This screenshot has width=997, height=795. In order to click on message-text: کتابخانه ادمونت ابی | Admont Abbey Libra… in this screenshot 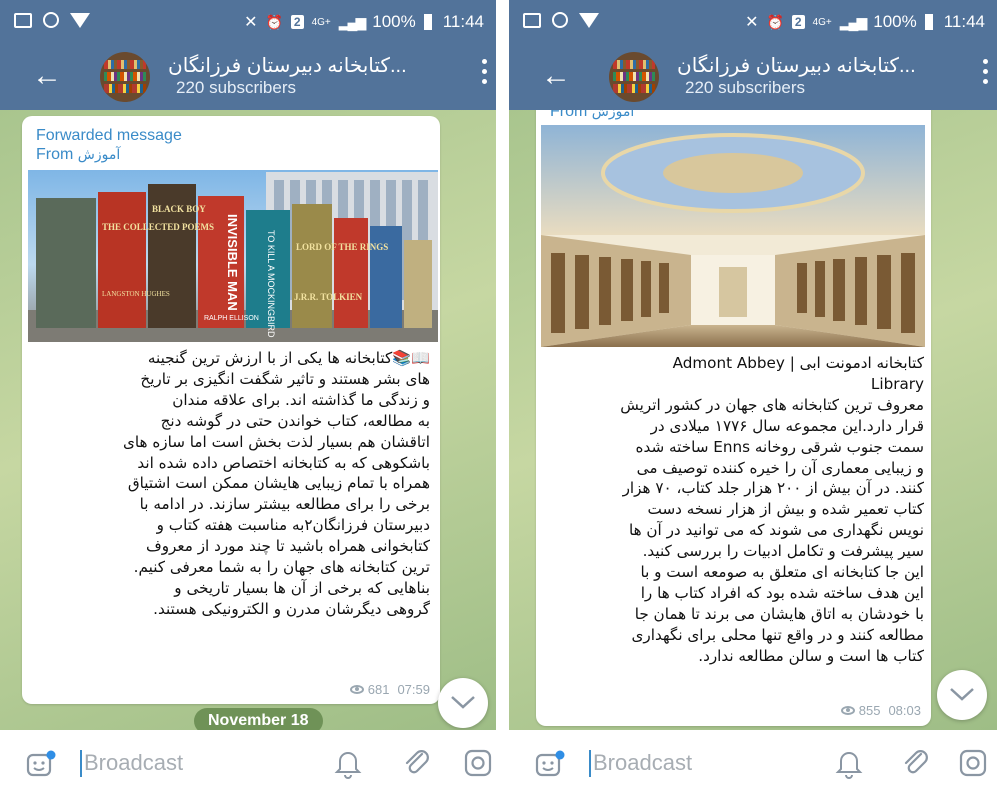, I will do `click(772, 509)`.